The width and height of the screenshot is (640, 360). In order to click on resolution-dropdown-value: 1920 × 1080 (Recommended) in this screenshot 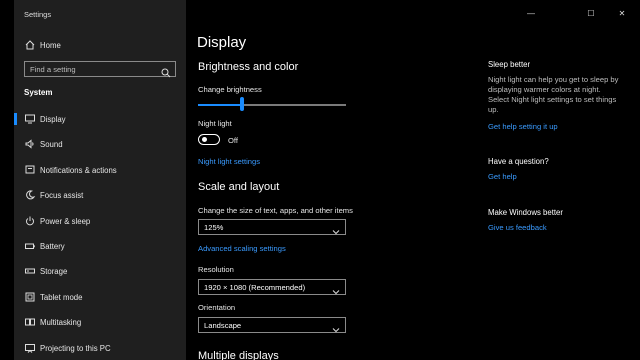, I will do `click(255, 287)`.